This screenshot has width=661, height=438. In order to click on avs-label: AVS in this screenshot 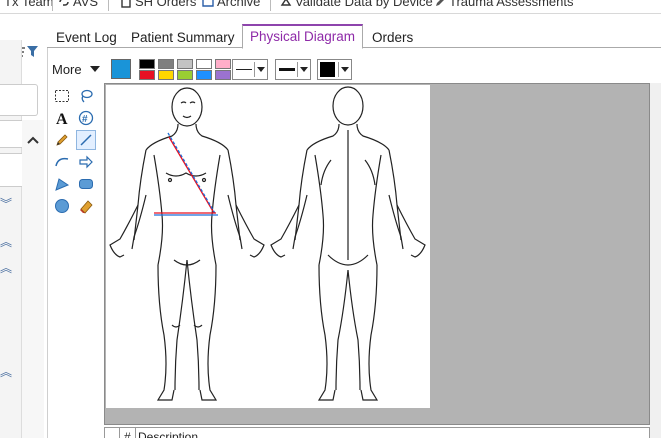, I will do `click(86, 4)`.